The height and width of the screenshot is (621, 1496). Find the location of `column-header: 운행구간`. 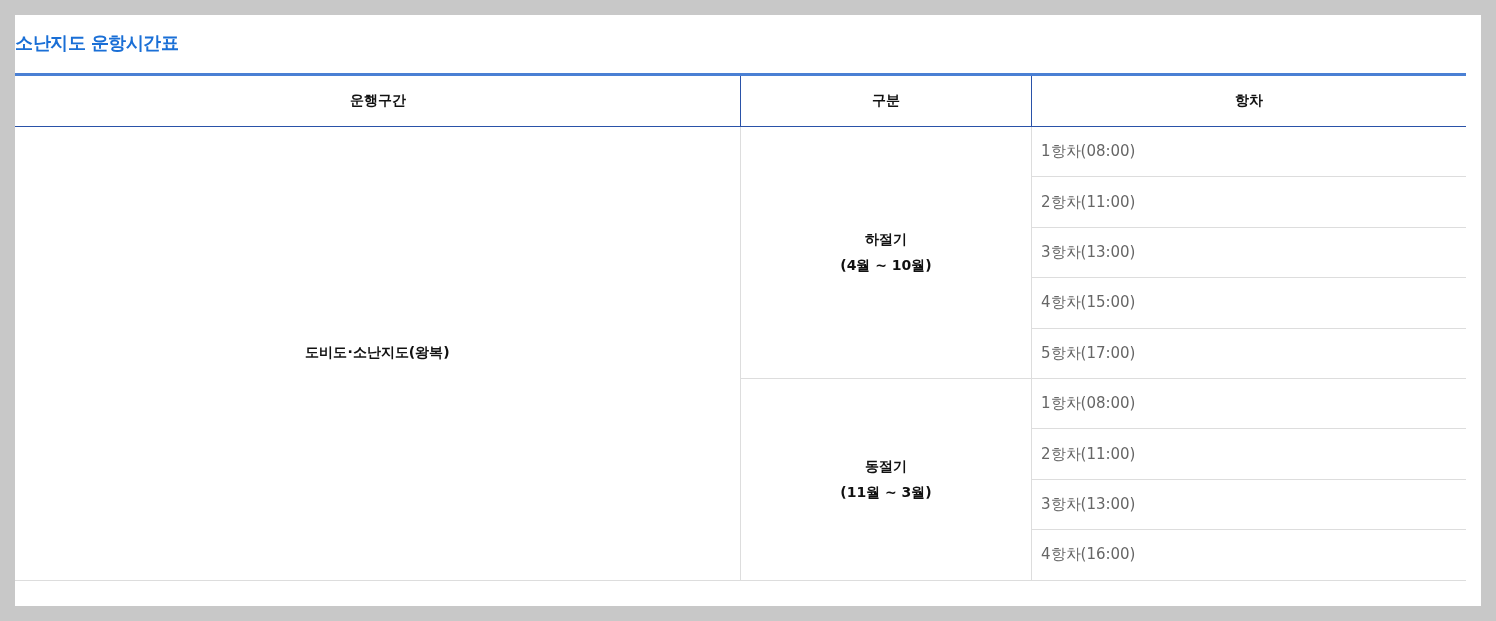

column-header: 운행구간 is located at coordinates (378, 100).